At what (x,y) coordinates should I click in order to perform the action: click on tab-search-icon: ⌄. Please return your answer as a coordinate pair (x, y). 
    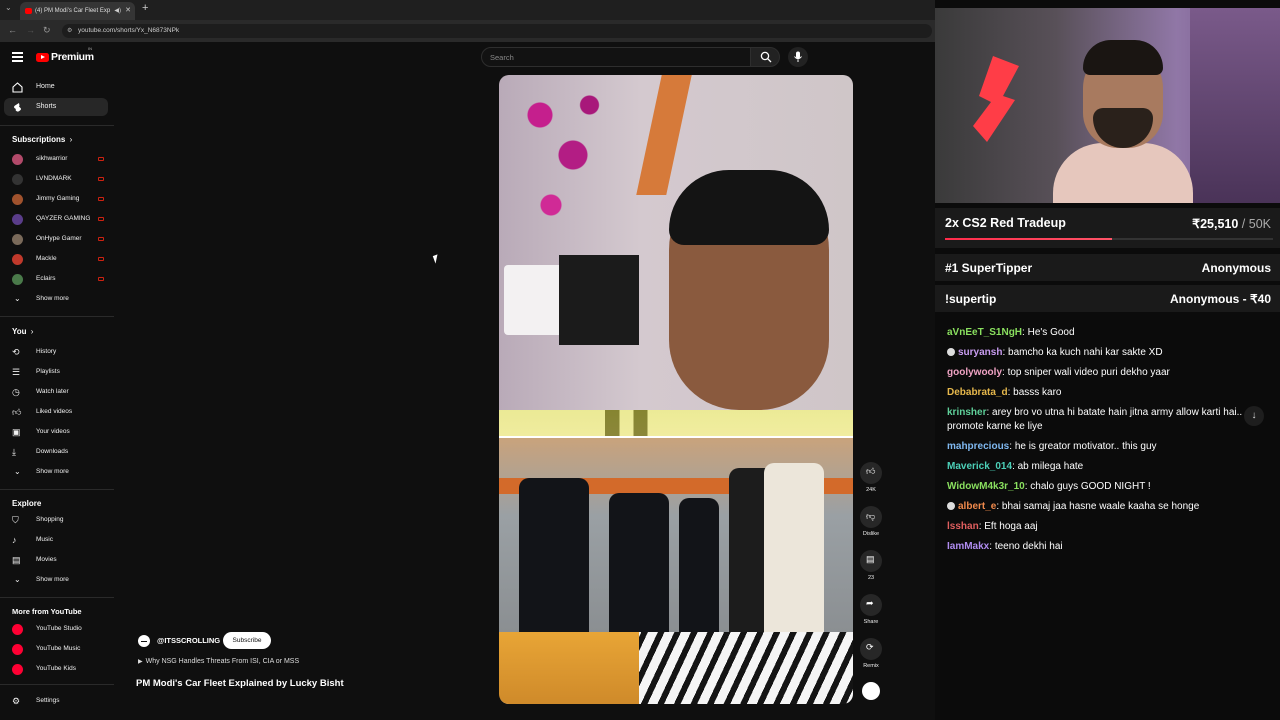
    Looking at the image, I should click on (8, 7).